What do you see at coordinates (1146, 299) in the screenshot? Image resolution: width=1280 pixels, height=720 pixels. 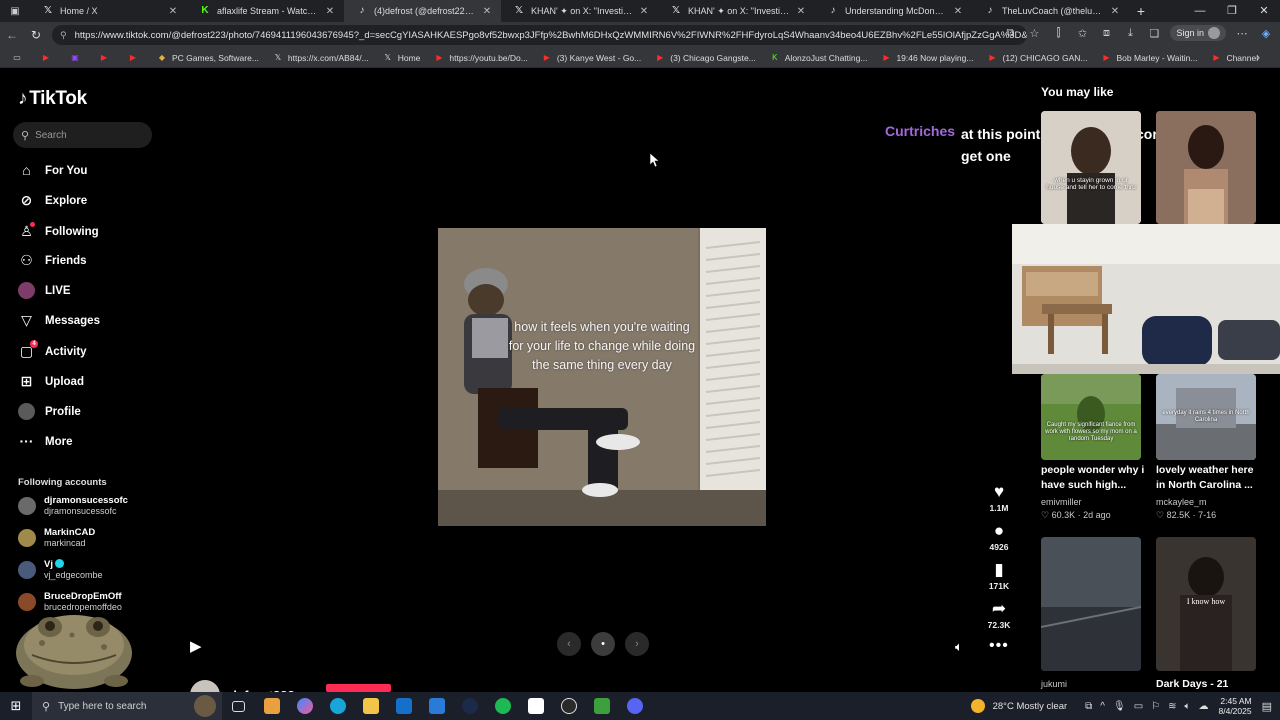 I see `hover-video-preview` at bounding box center [1146, 299].